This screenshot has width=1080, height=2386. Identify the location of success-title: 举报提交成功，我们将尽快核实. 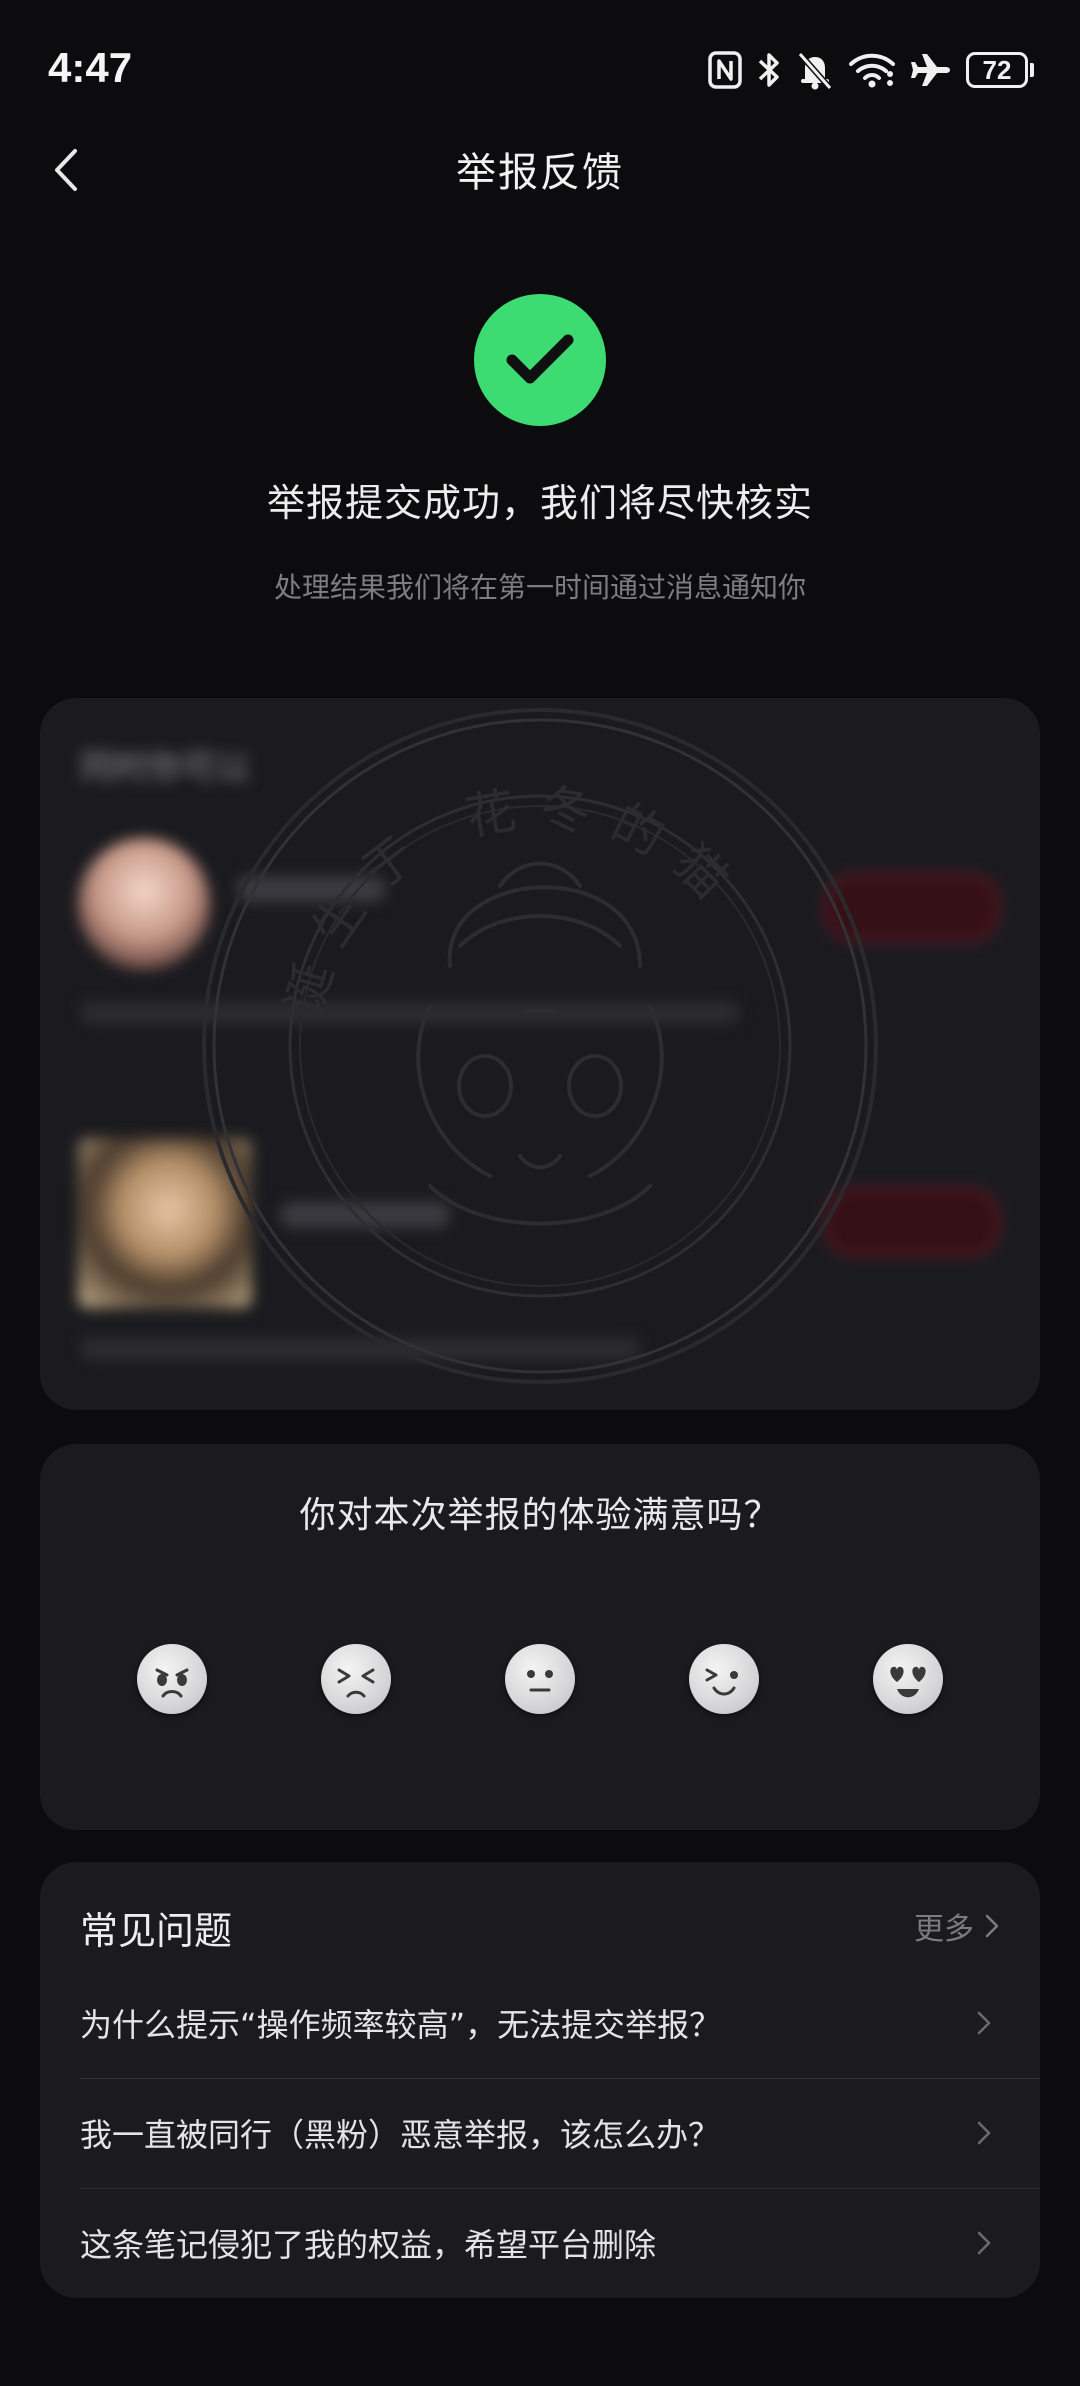
(539, 503).